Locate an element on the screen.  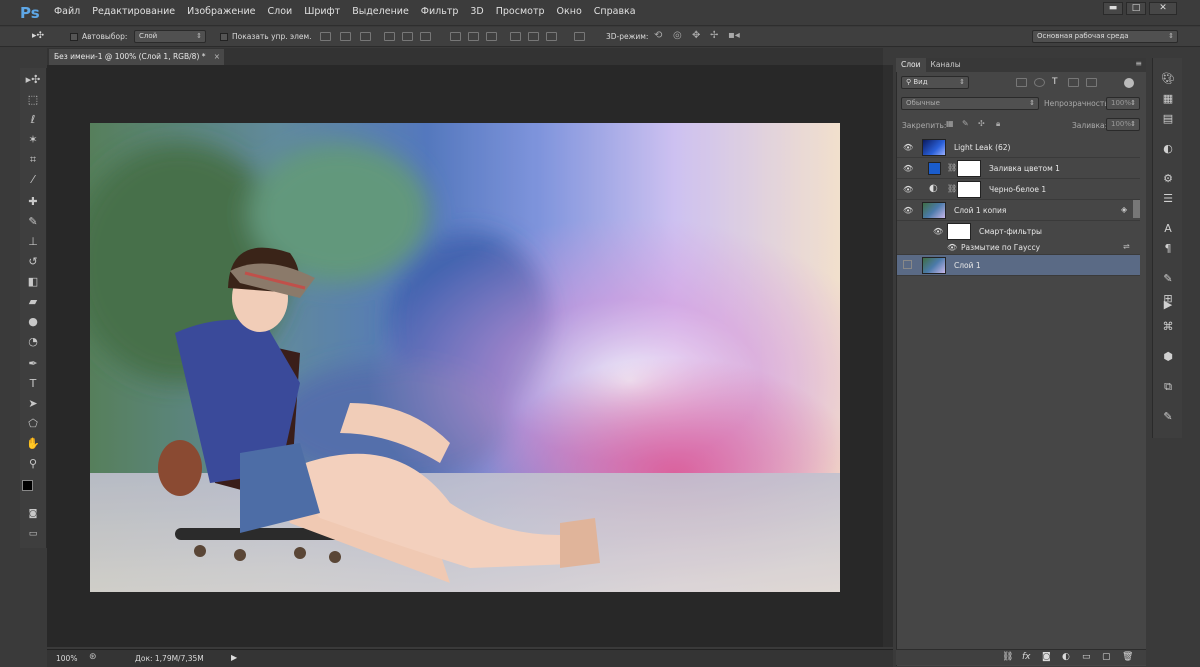
shape-tool-icon: ⬠ is located at coordinates (33, 424).